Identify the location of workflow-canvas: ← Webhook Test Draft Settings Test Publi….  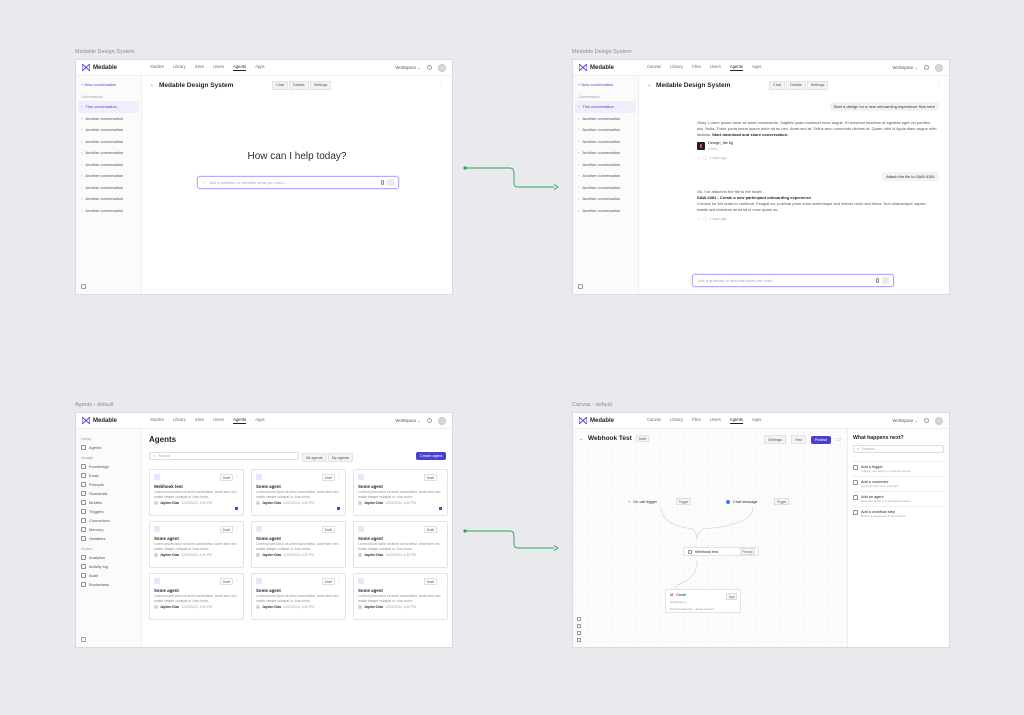
(710, 538).